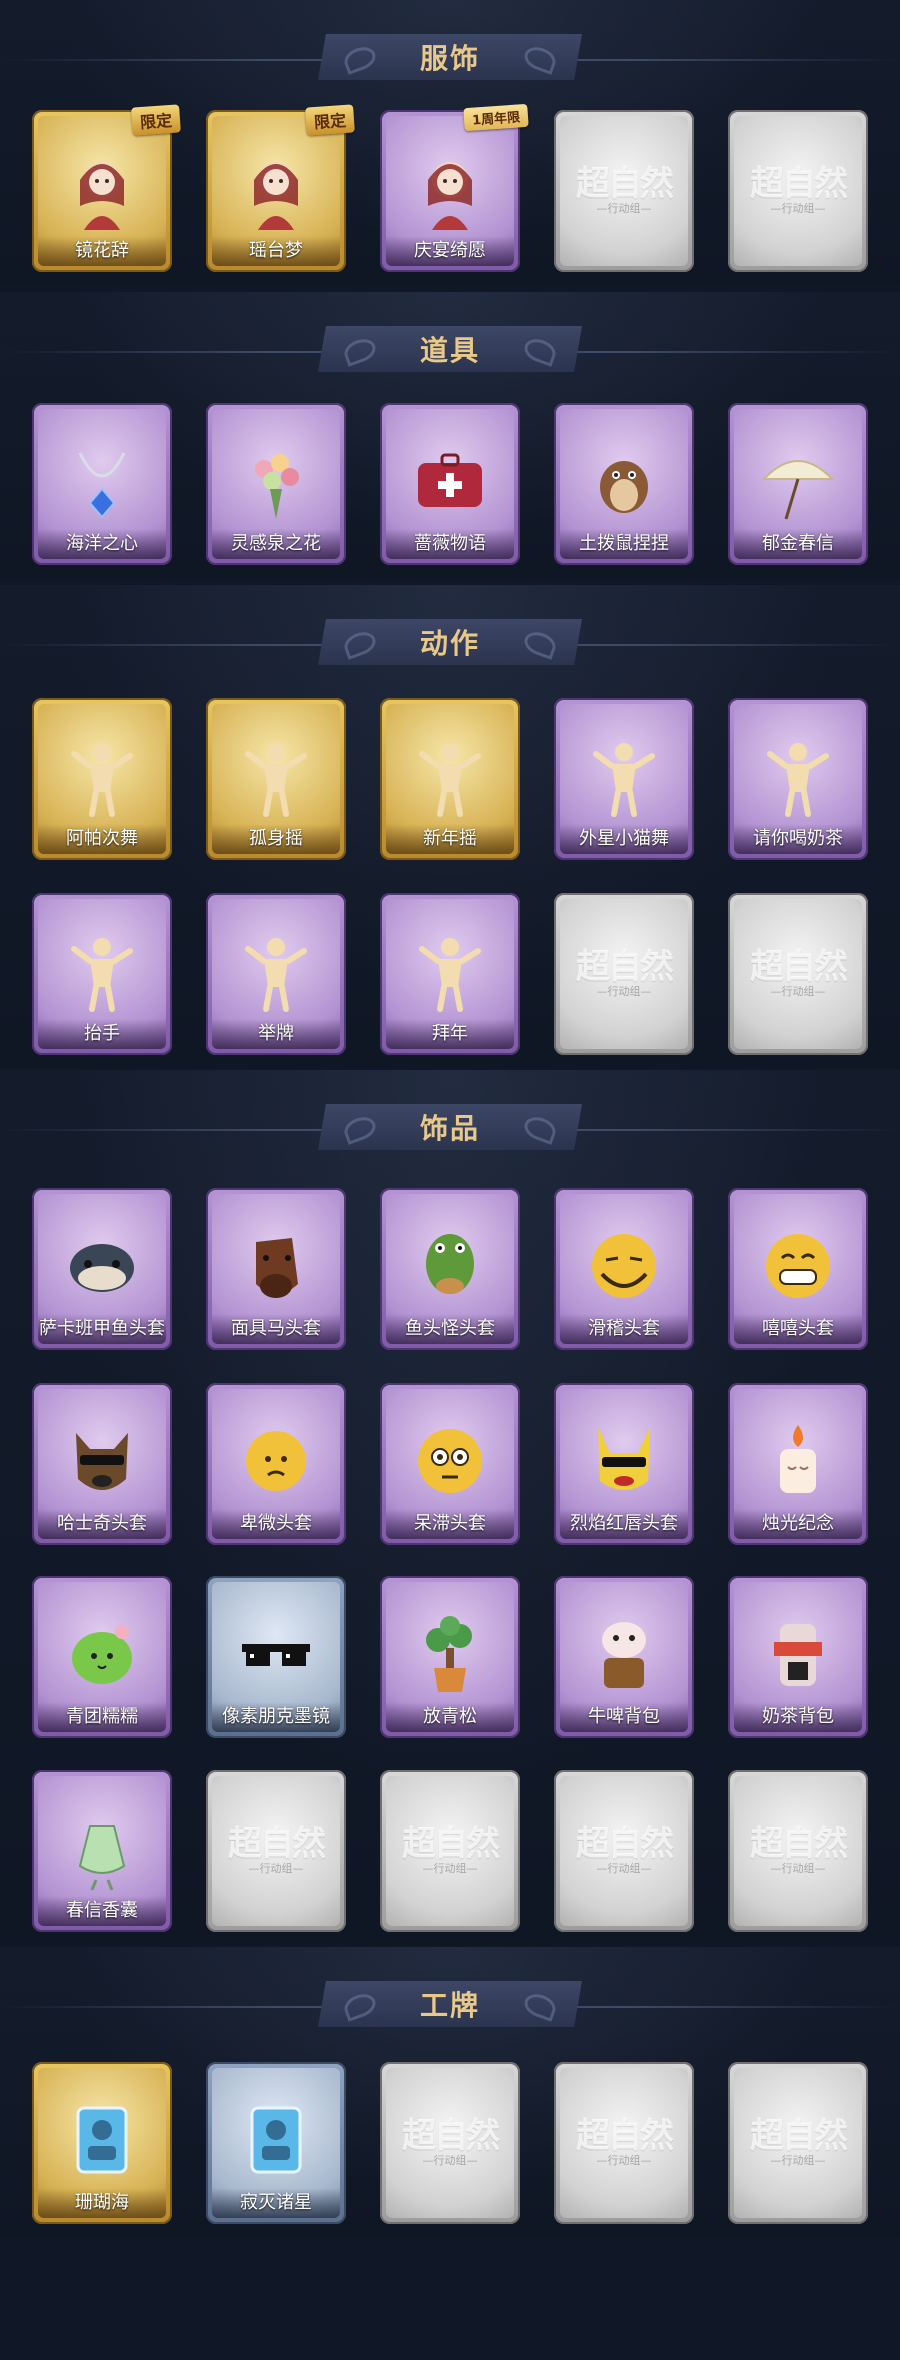 Image resolution: width=900 pixels, height=2360 pixels. I want to click on item-frame: 放青松, so click(450, 1657).